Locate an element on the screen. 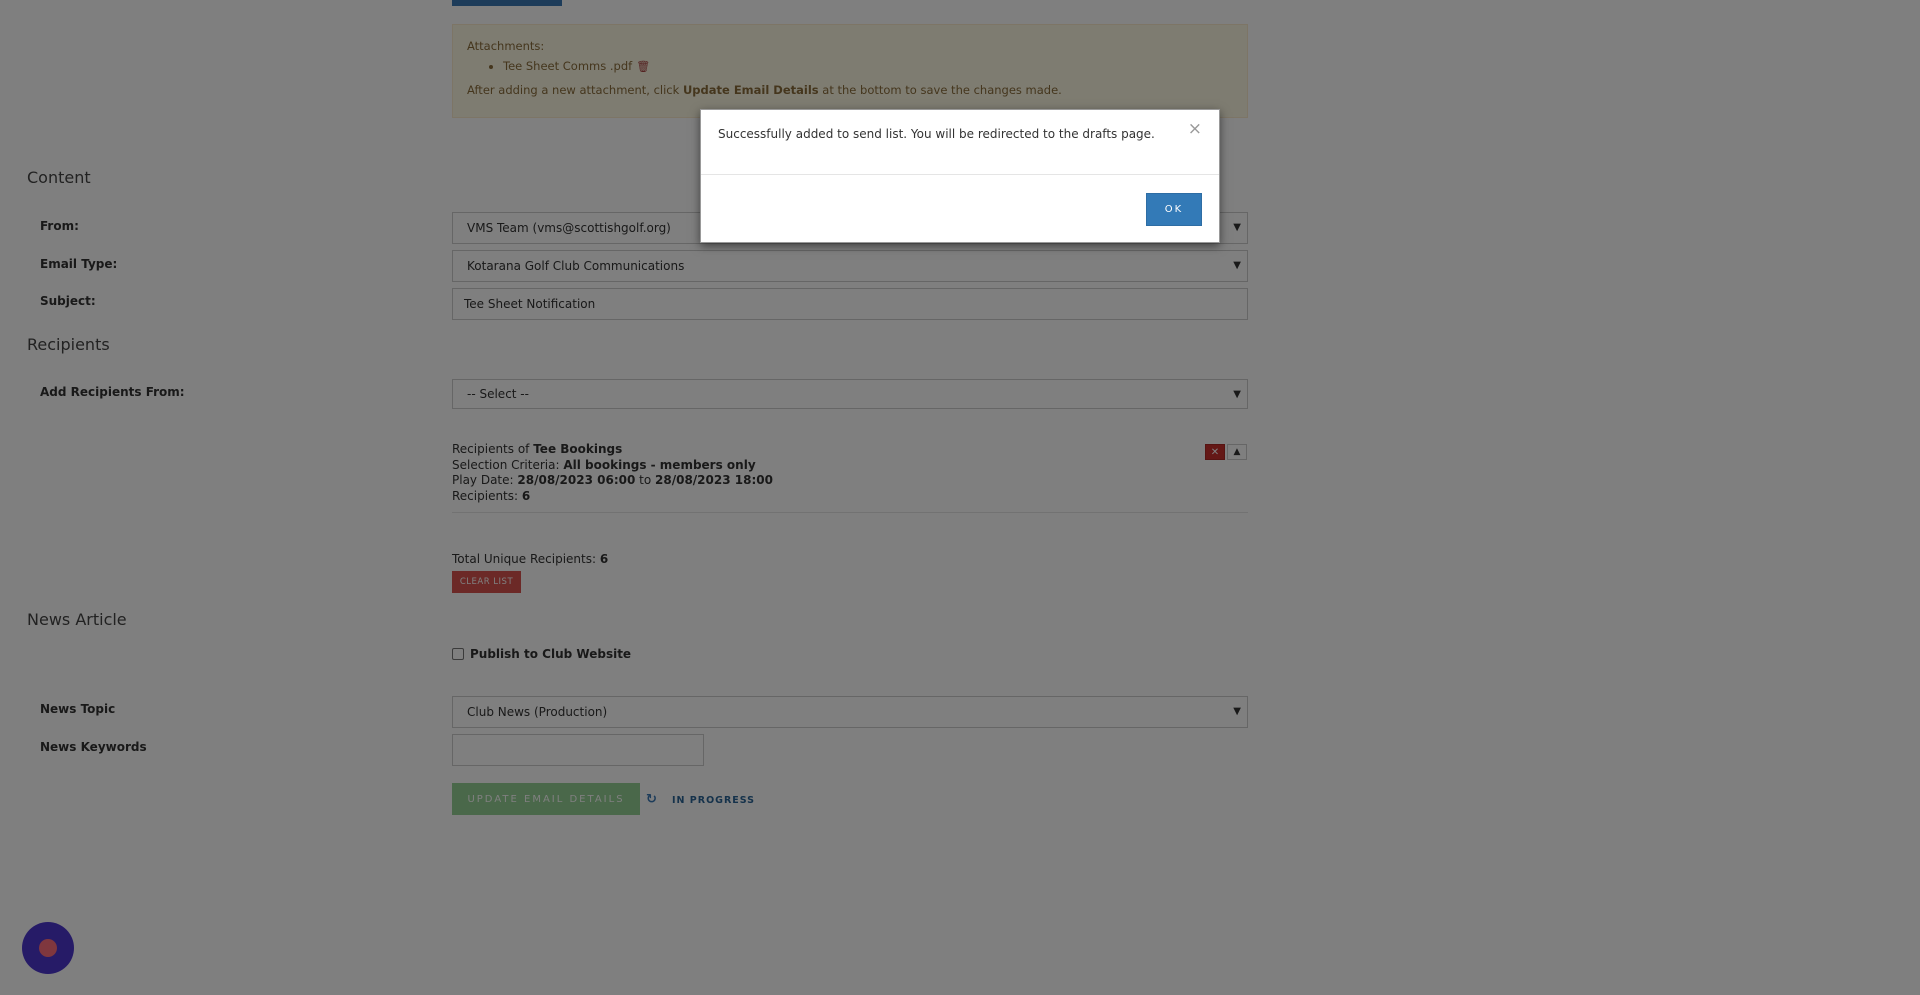  ok-button: OK is located at coordinates (1174, 209).